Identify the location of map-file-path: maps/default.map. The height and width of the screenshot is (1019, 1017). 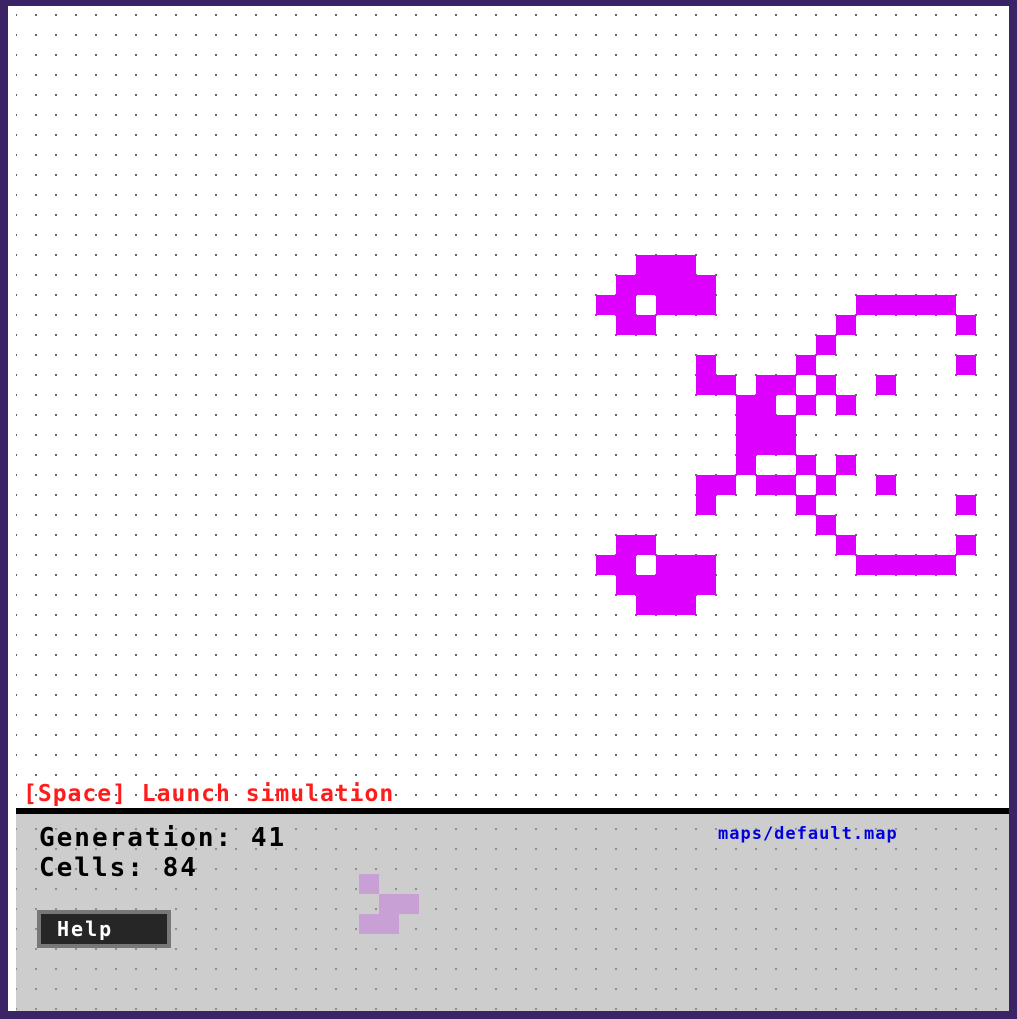
(808, 834).